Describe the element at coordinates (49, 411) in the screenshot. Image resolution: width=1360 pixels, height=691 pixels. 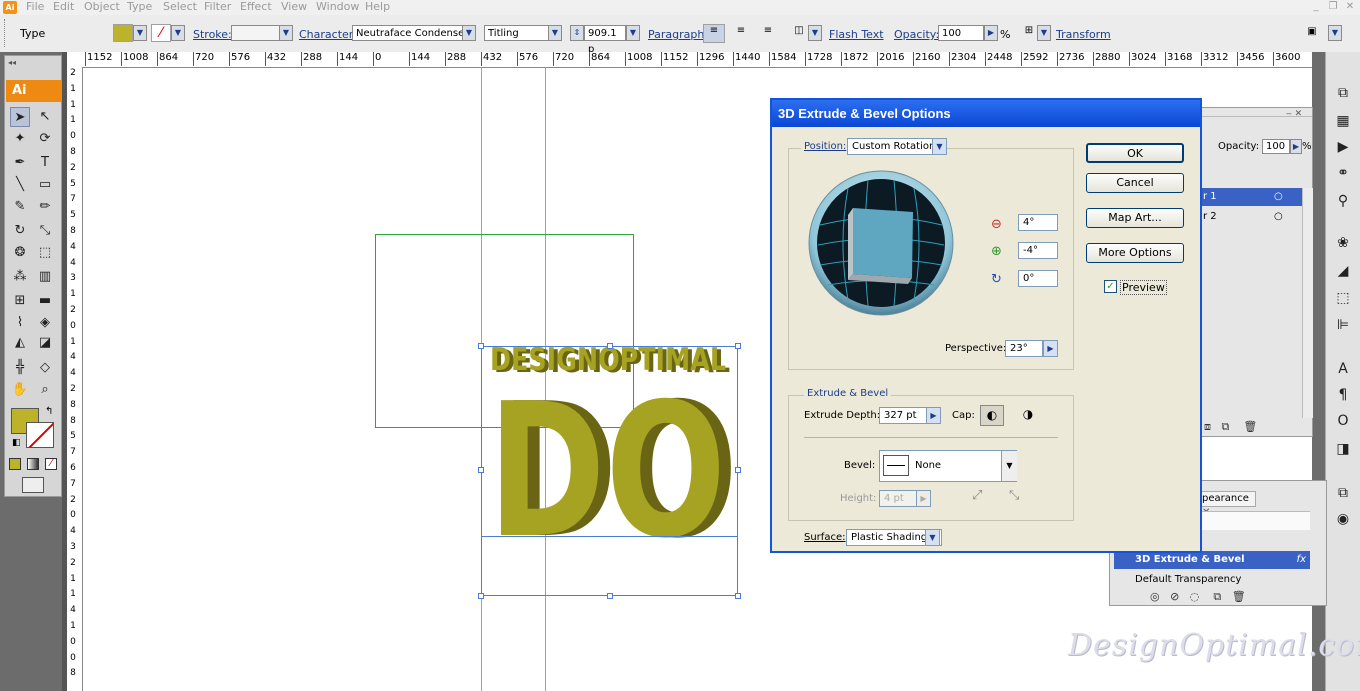
I see `swap-colors-icon: ↰` at that location.